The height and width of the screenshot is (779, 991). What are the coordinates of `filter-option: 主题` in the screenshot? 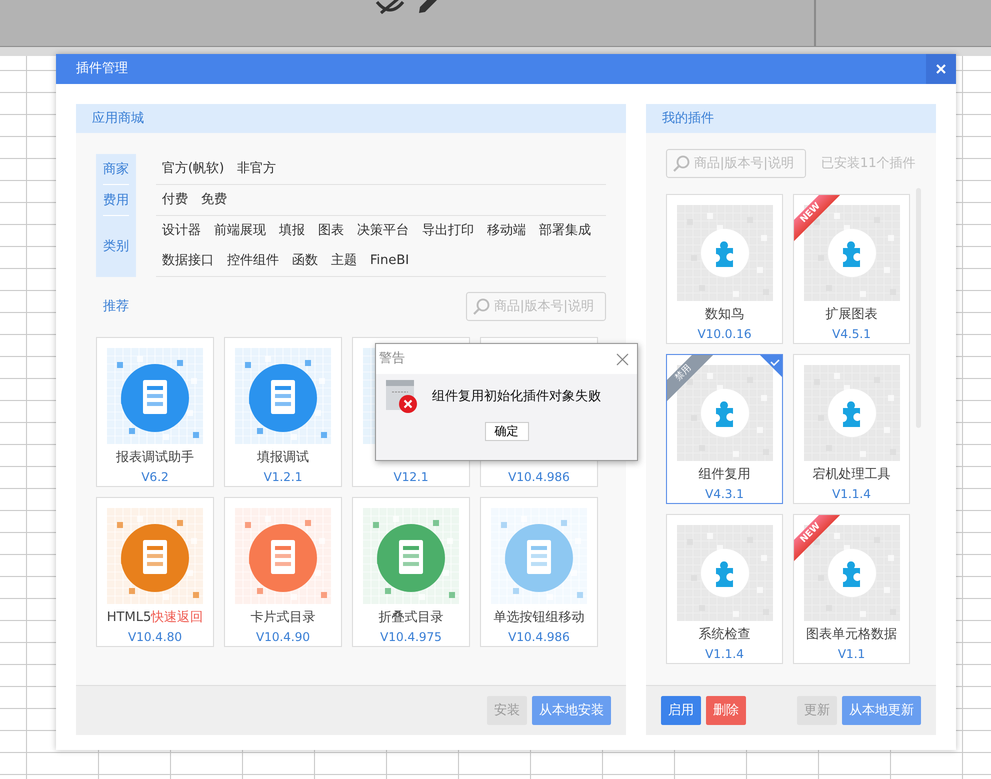 It's located at (344, 261).